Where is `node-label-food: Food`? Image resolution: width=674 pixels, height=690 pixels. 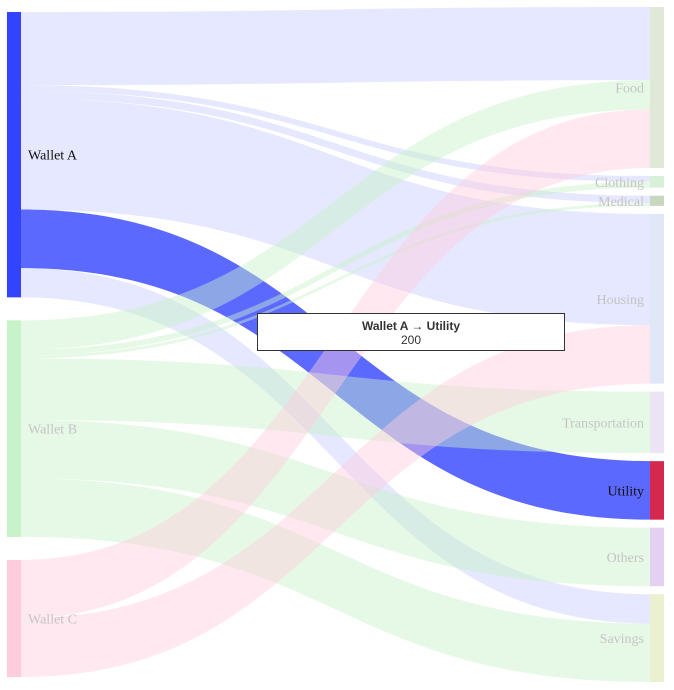
node-label-food: Food is located at coordinates (629, 88).